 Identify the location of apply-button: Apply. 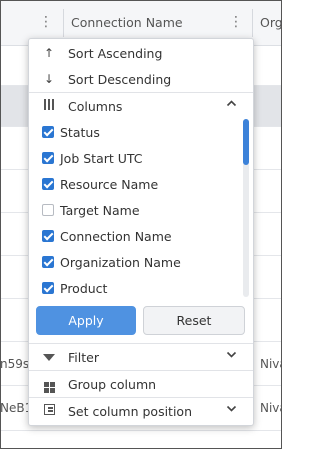
(86, 320).